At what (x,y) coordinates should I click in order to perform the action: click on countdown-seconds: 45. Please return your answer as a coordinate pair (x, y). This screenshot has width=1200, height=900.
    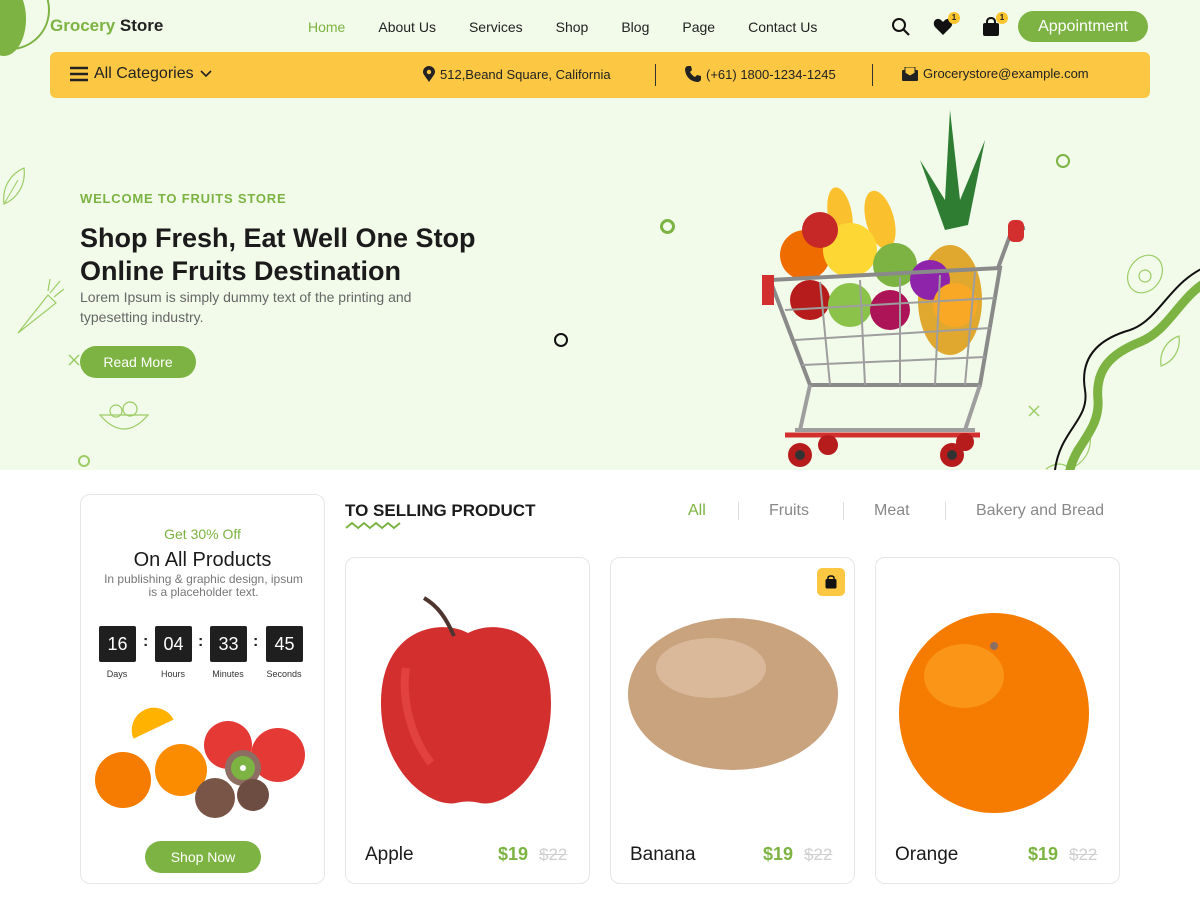
    Looking at the image, I should click on (284, 644).